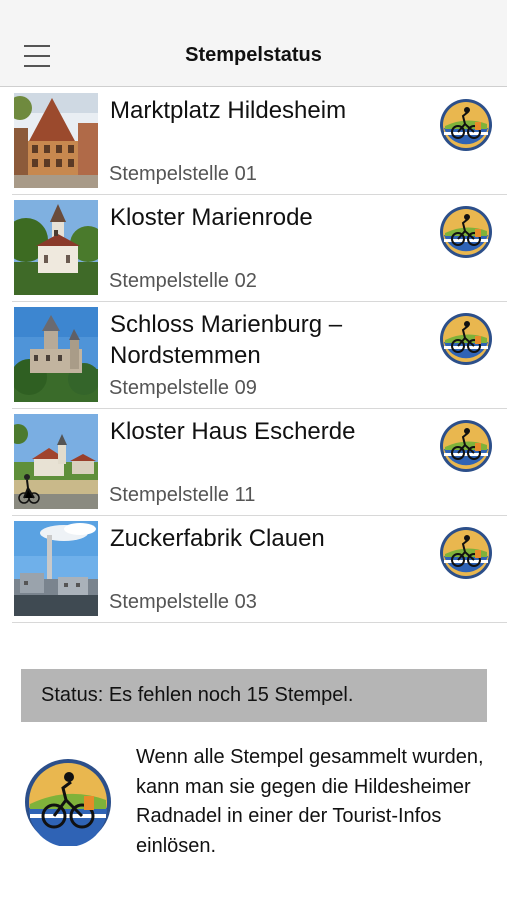 This screenshot has height=900, width=507. I want to click on station-number: Stempelstelle 03, so click(183, 602).